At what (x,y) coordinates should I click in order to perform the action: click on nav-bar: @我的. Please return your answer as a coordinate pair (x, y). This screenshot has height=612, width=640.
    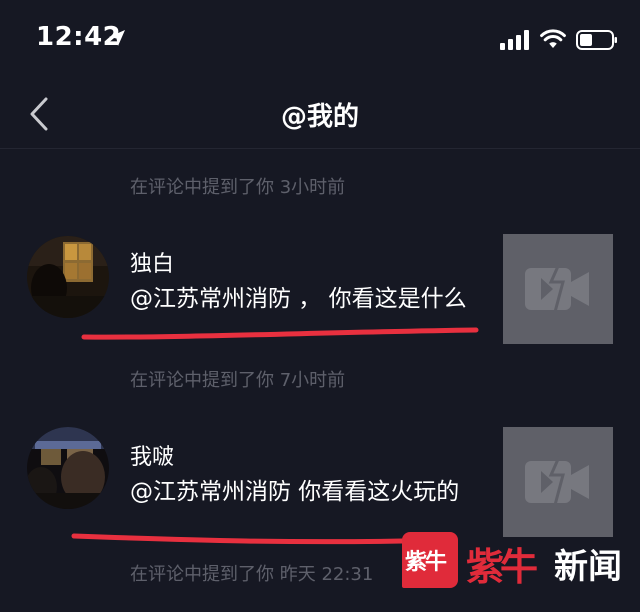
    Looking at the image, I should click on (320, 114).